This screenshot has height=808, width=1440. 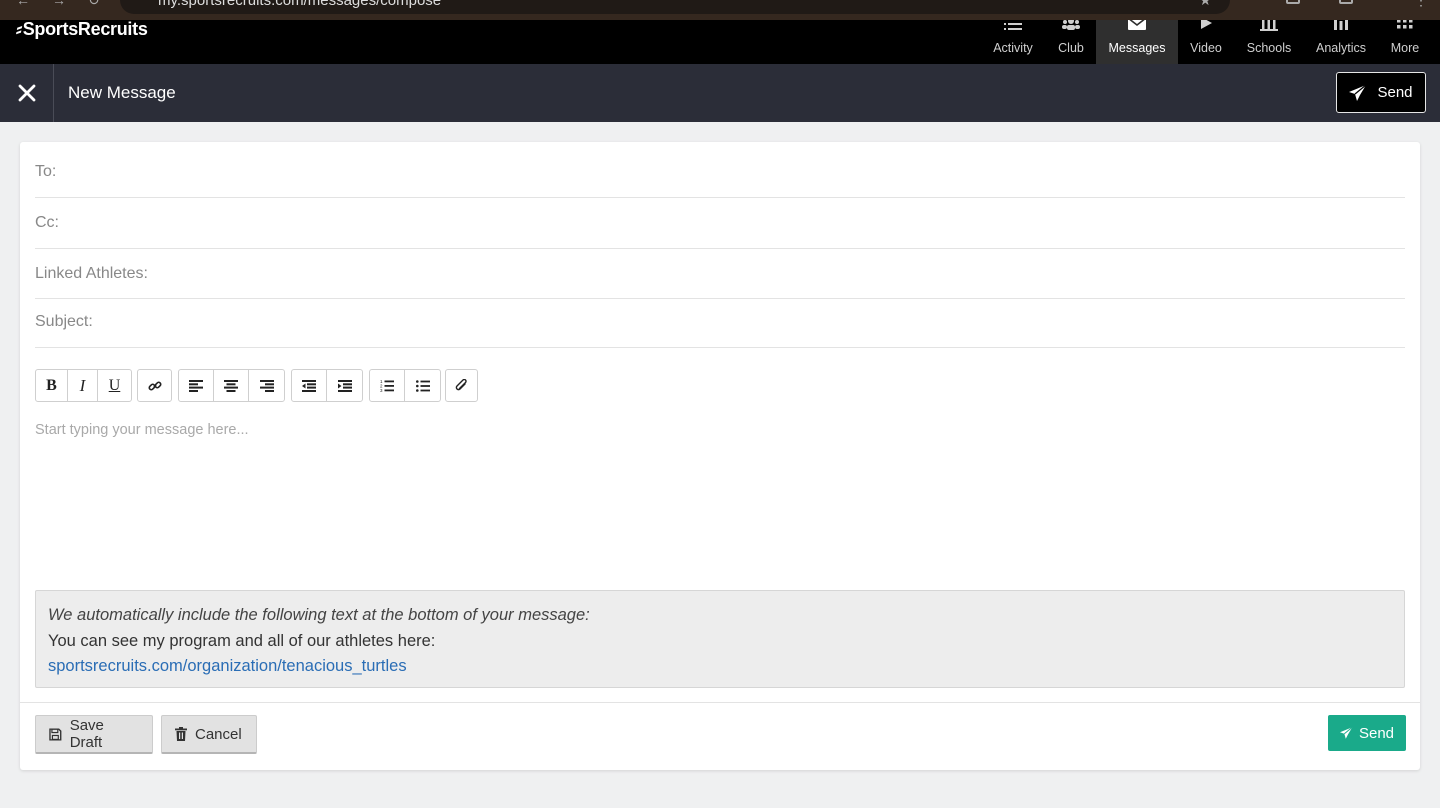 I want to click on text-style-group: B I U, so click(x=83, y=385).